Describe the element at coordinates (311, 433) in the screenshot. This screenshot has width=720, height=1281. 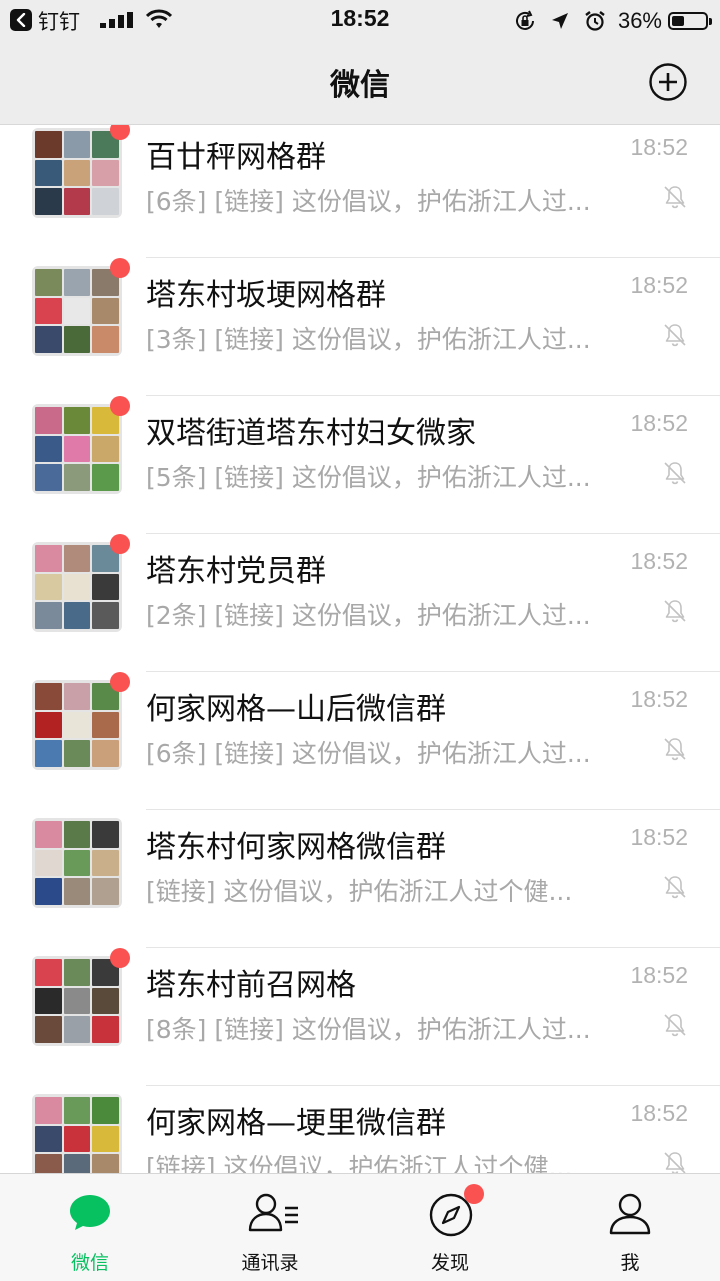
I see `chat-name: 双塔街道塔东村妇女微家` at that location.